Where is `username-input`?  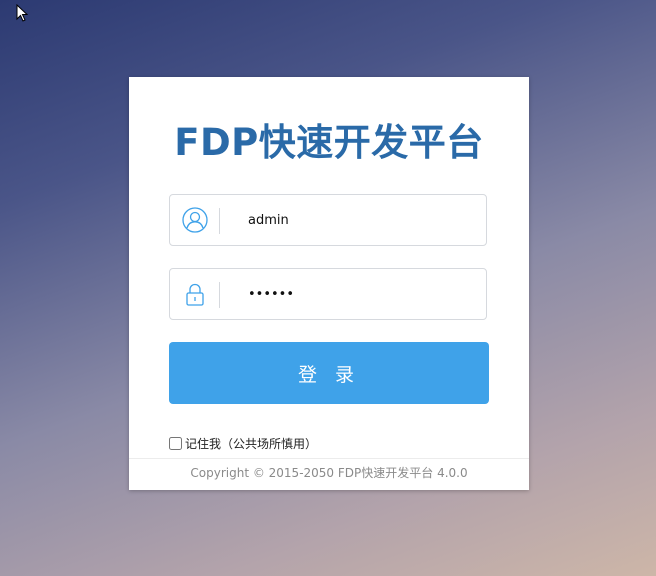
username-input is located at coordinates (358, 220).